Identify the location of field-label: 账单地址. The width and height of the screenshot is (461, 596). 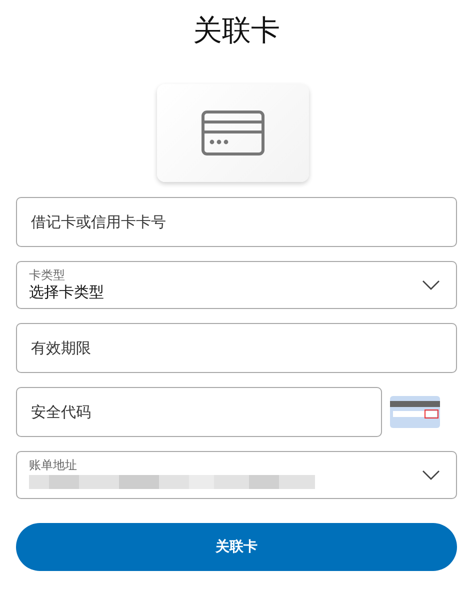
(53, 465).